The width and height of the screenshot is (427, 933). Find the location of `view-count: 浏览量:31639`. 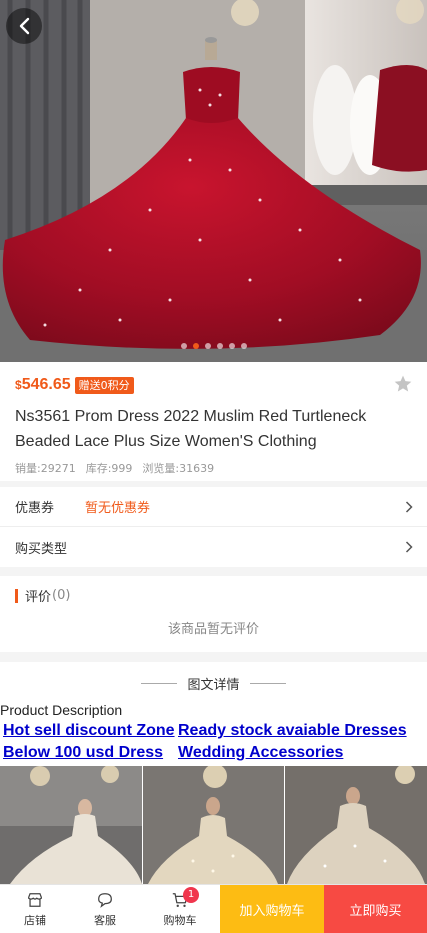

view-count: 浏览量:31639 is located at coordinates (178, 468).